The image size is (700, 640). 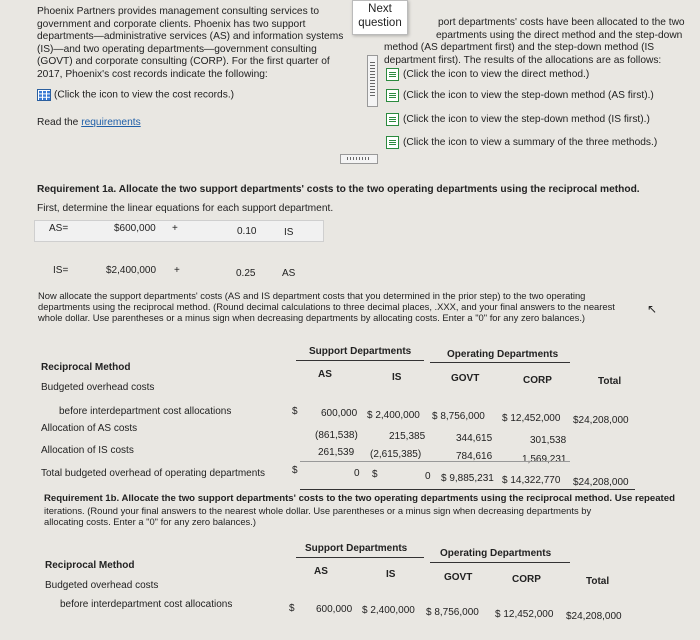 What do you see at coordinates (288, 232) in the screenshot?
I see `eq-as-var: IS` at bounding box center [288, 232].